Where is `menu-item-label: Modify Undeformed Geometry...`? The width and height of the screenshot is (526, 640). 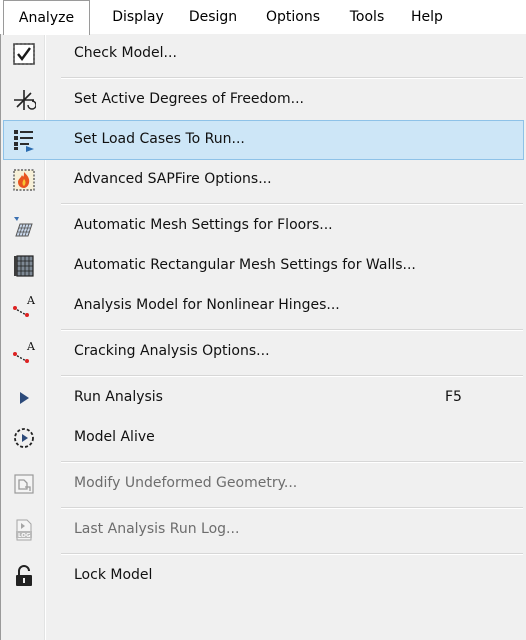 menu-item-label: Modify Undeformed Geometry... is located at coordinates (186, 483).